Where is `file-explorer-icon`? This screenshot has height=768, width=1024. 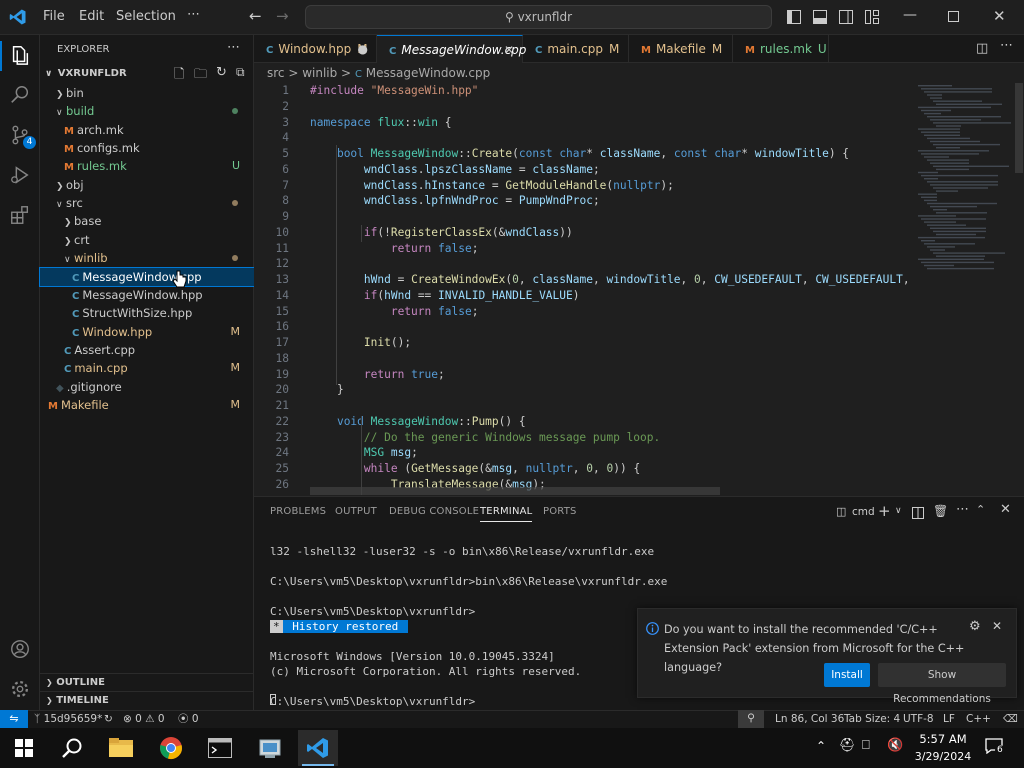
file-explorer-icon is located at coordinates (121, 748).